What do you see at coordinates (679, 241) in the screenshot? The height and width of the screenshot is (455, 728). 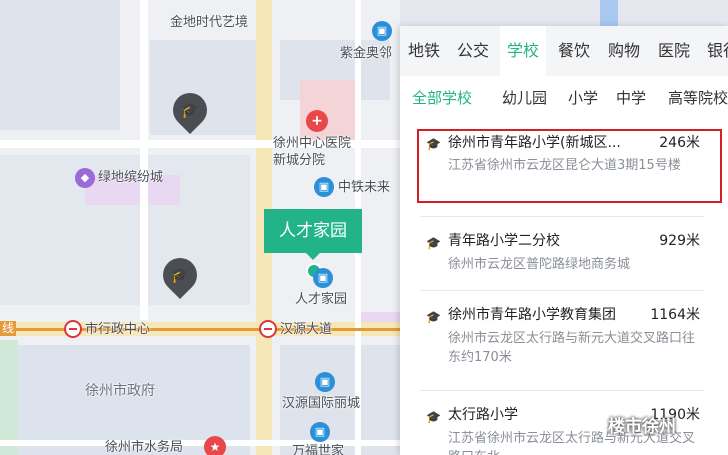 I see `school-distance: 929米` at bounding box center [679, 241].